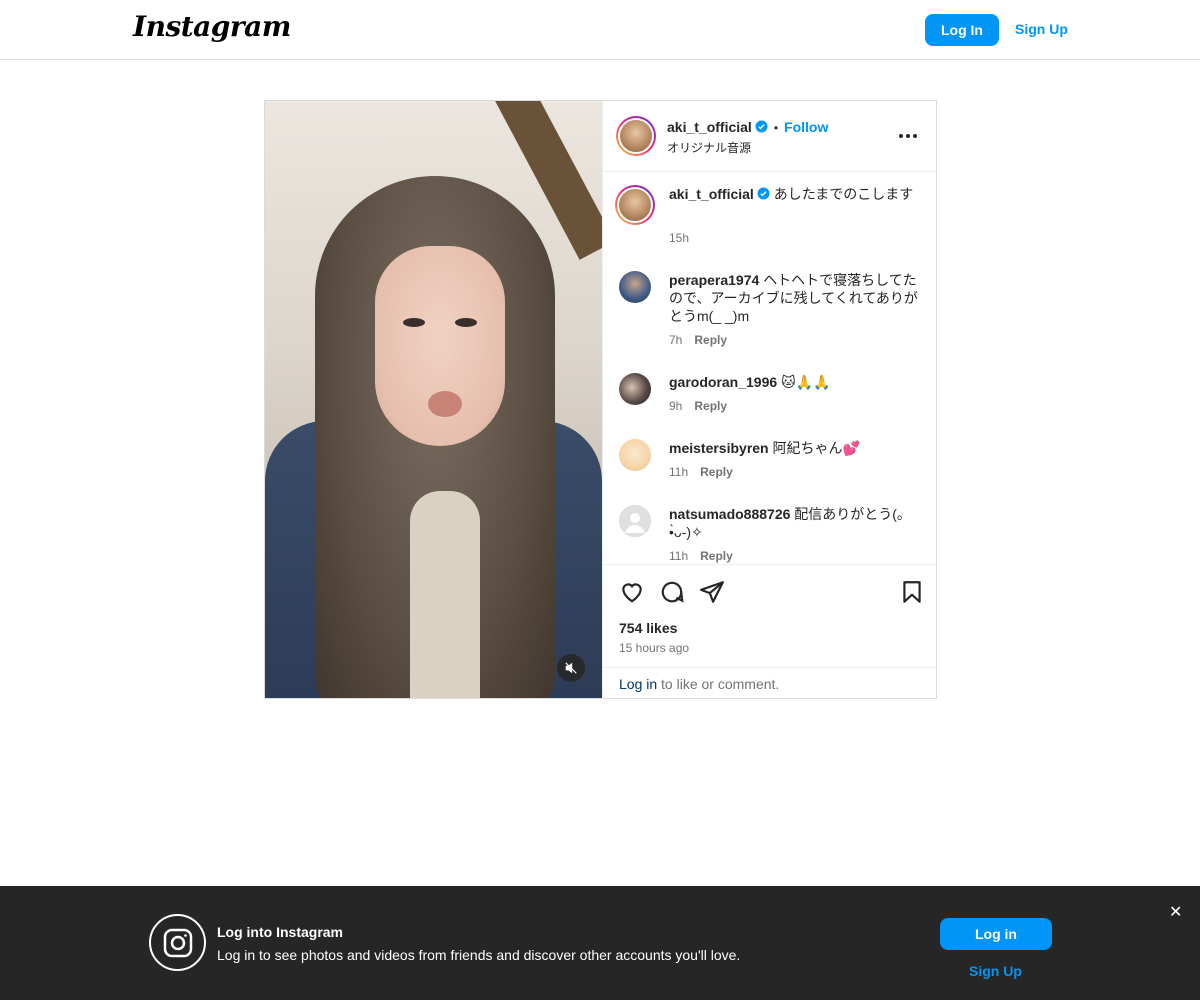 The width and height of the screenshot is (1200, 1000). I want to click on like-count: 754 likes, so click(648, 628).